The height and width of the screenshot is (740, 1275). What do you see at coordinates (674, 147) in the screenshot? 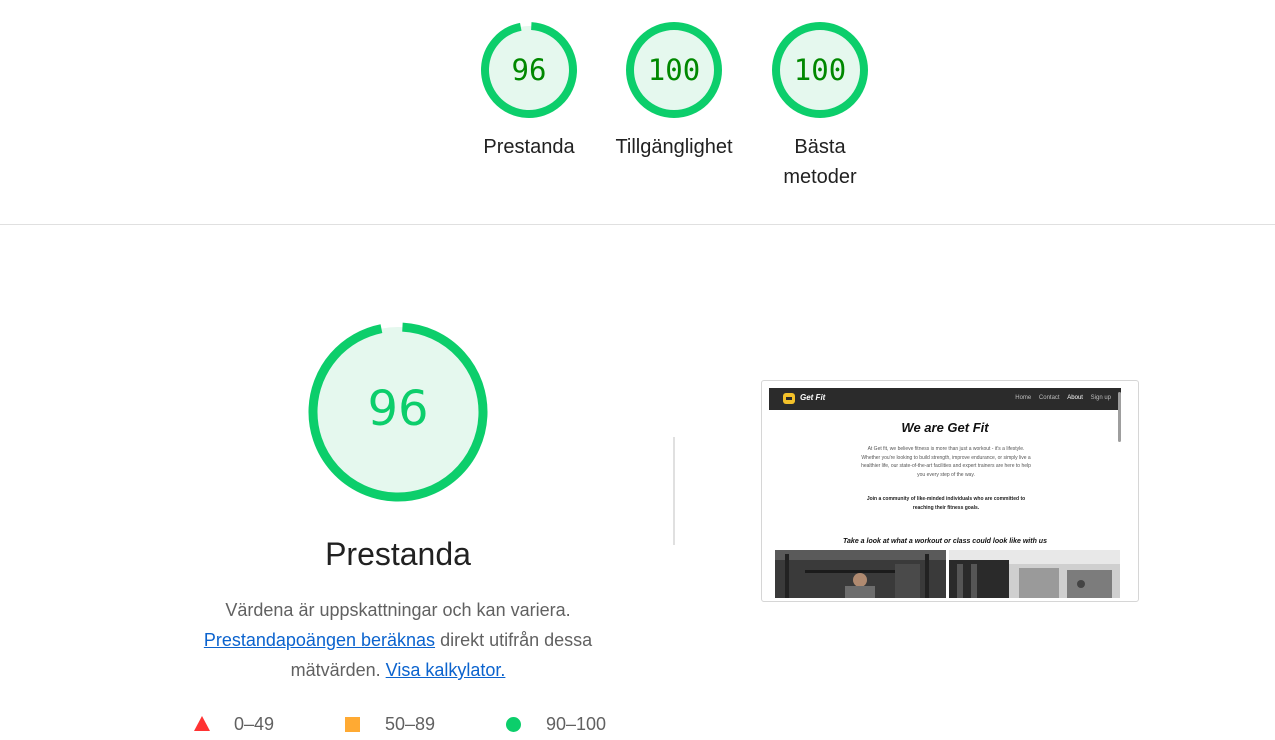
I see `gauge-accessibility-label: Tillgänglighet` at bounding box center [674, 147].